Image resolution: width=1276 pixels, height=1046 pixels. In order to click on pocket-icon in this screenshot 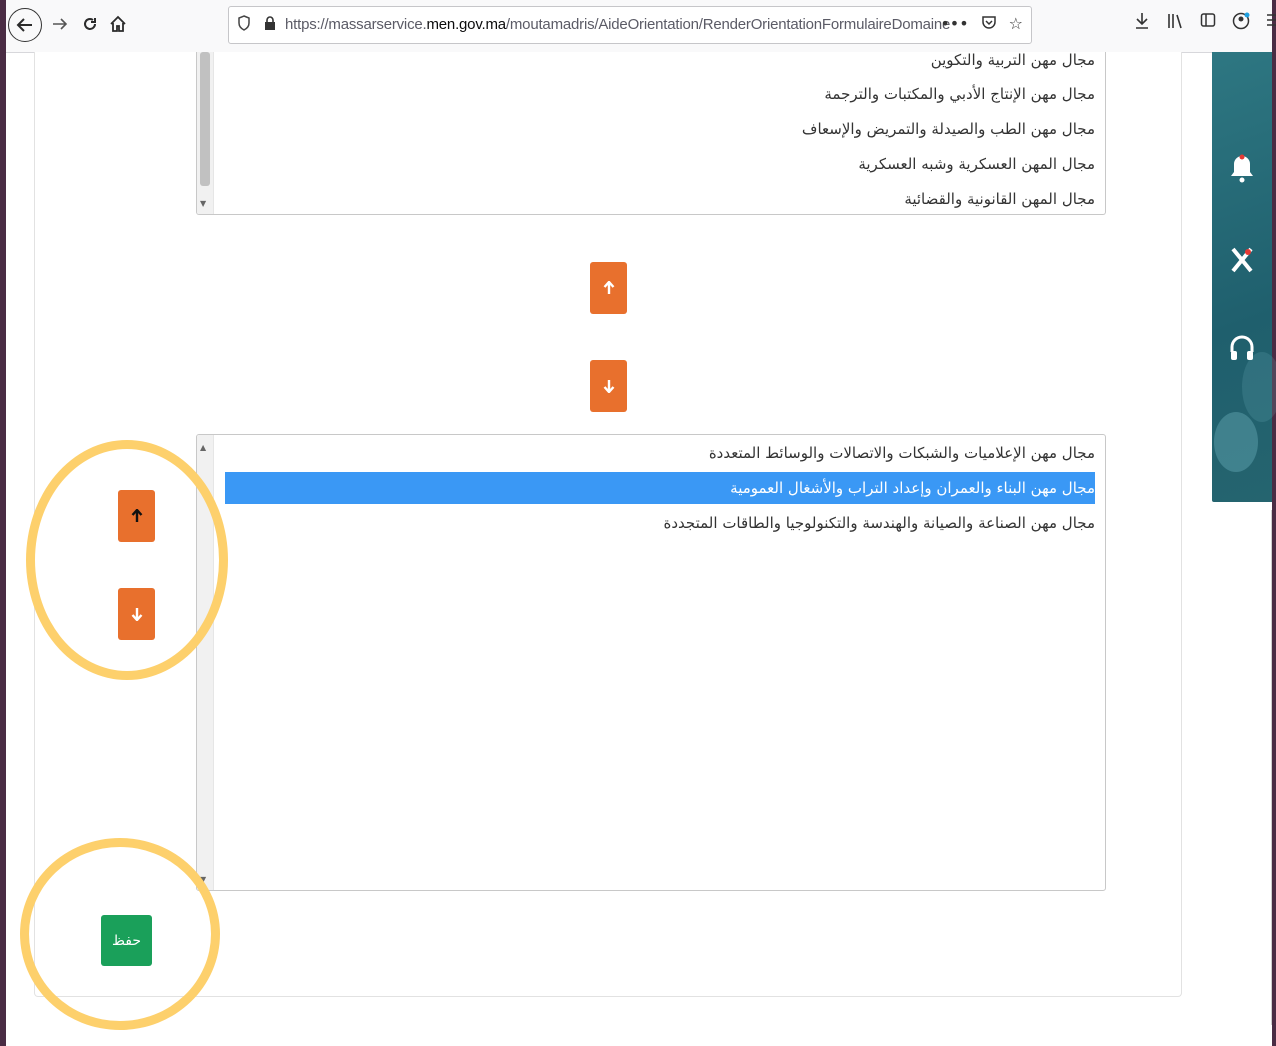, I will do `click(989, 24)`.